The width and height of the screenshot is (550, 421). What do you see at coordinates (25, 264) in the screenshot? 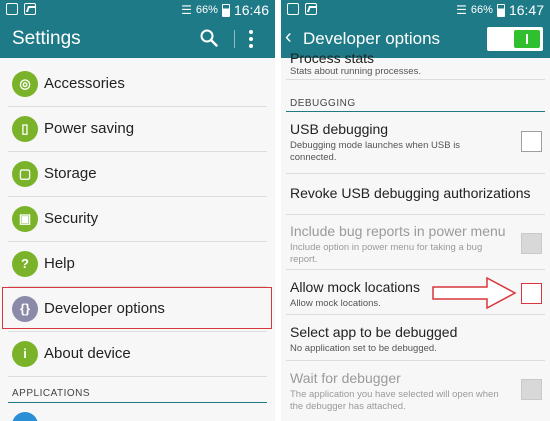
I see `help-icon: ?` at bounding box center [25, 264].